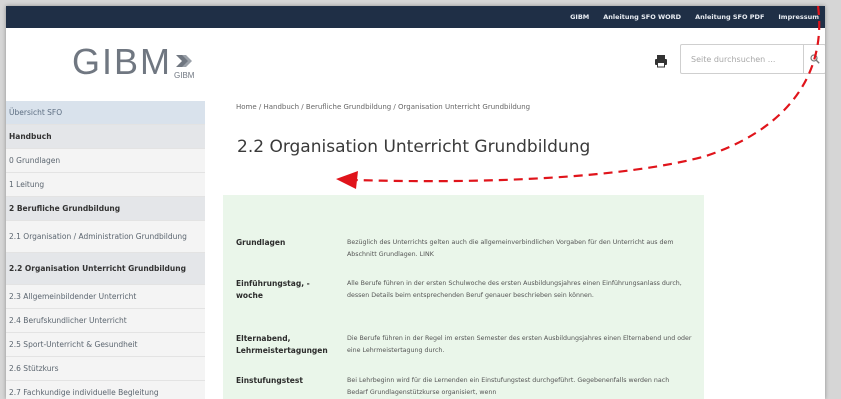 This screenshot has height=399, width=841. What do you see at coordinates (579, 17) in the screenshot?
I see `topnav-link-gibm: GIBM` at bounding box center [579, 17].